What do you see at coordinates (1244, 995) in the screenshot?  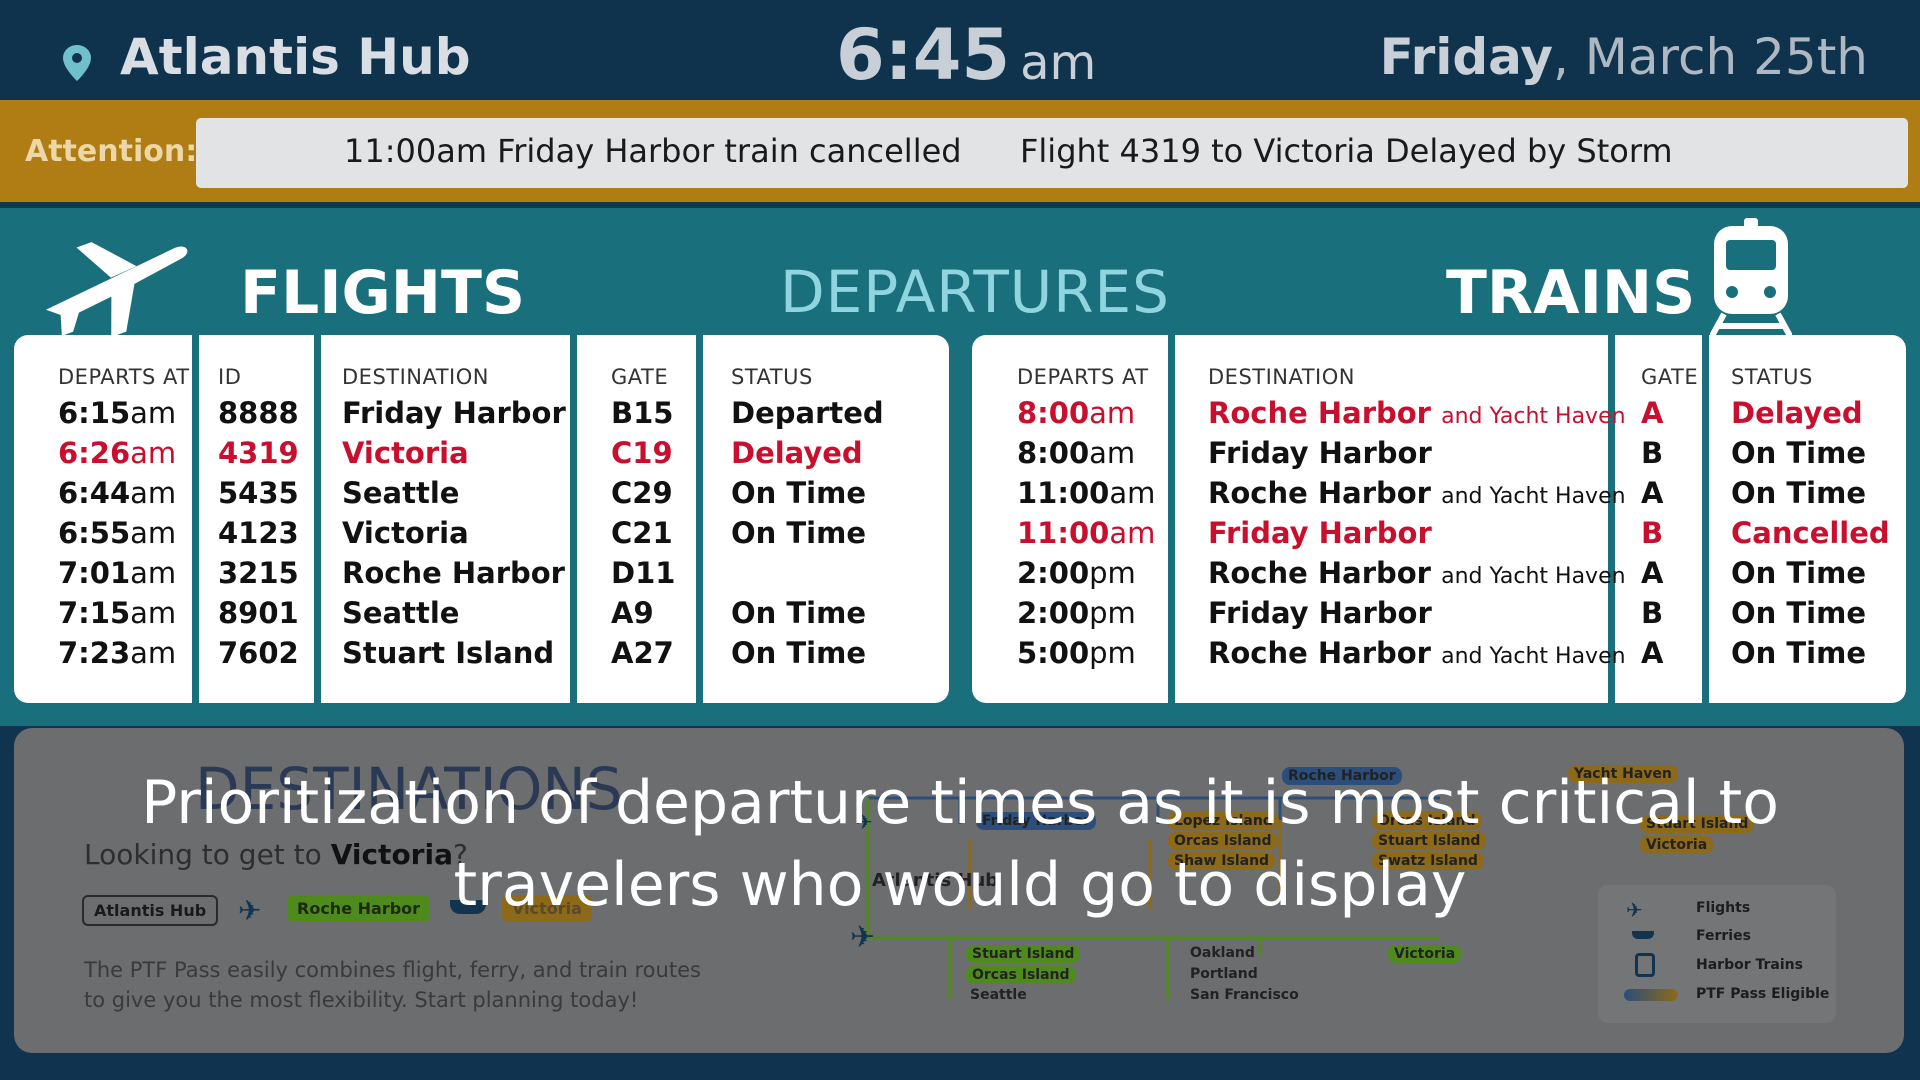 I see `map-label: San Francisco` at bounding box center [1244, 995].